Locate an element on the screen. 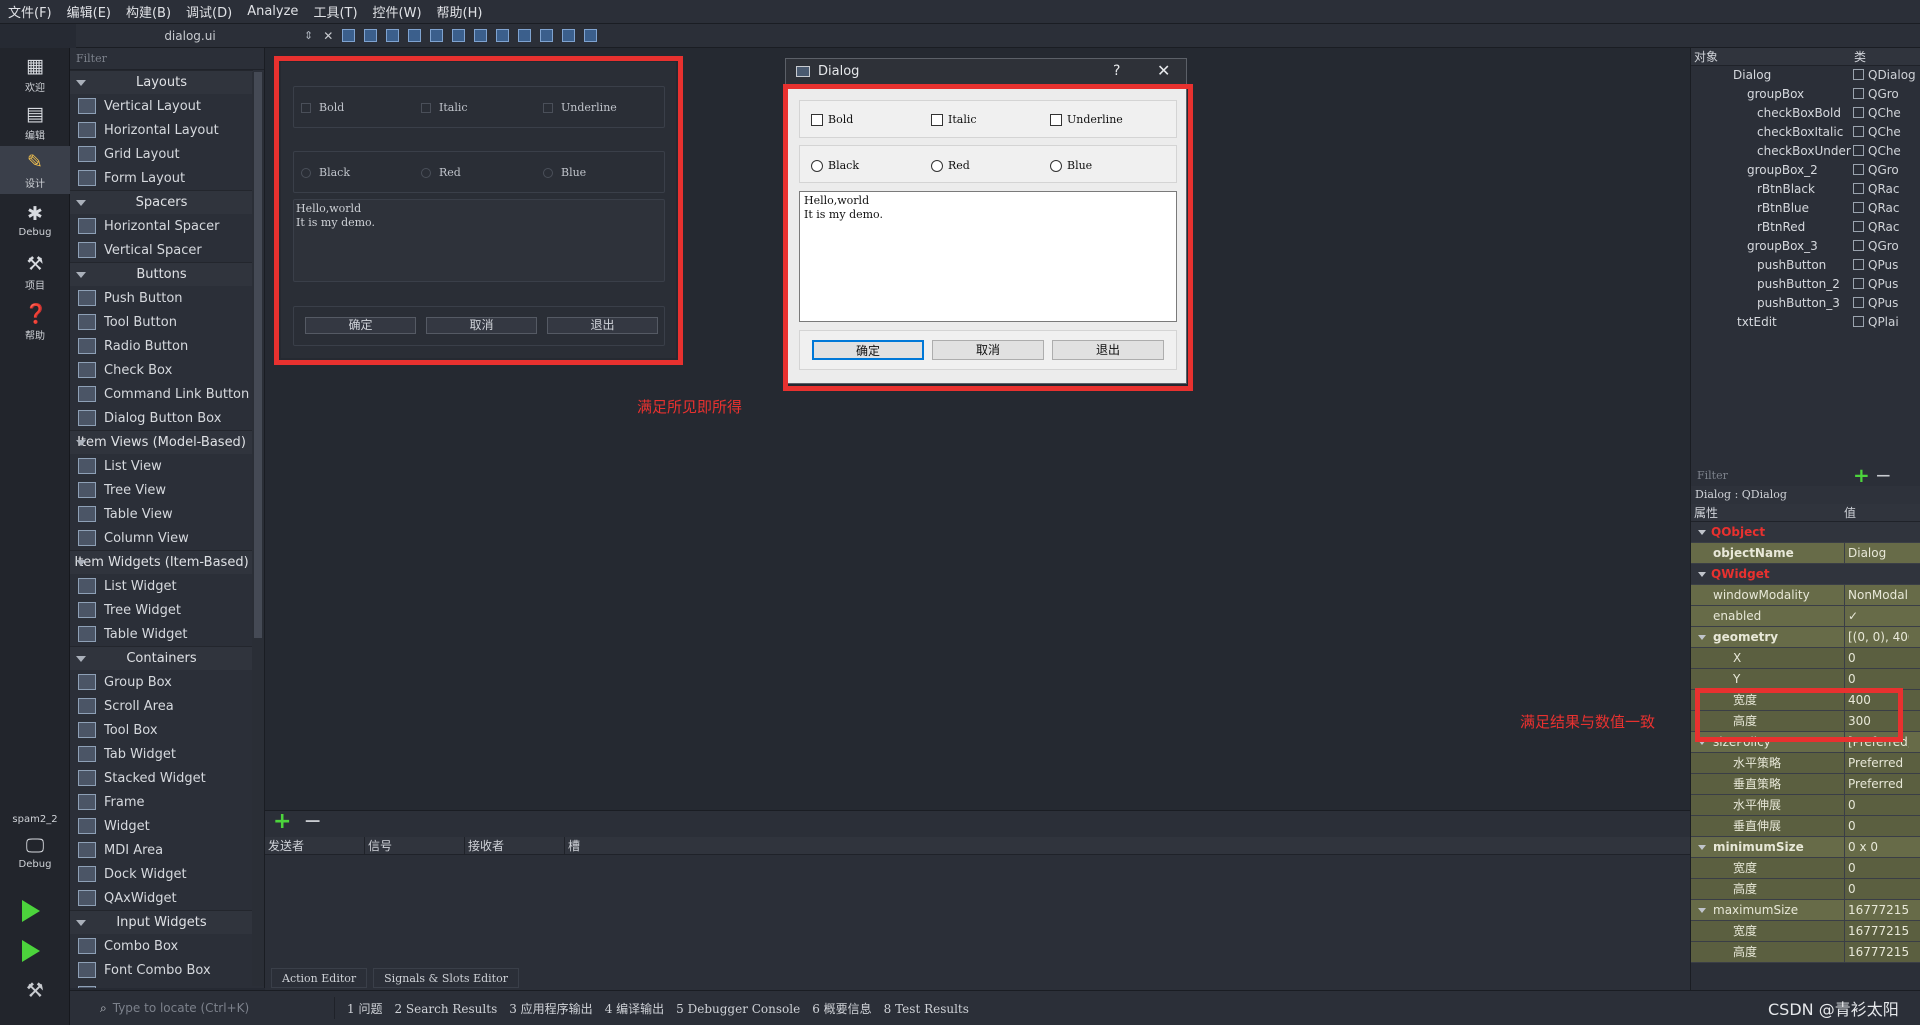 The width and height of the screenshot is (1920, 1025). output-tab-1: 2 Search Results is located at coordinates (445, 1009).